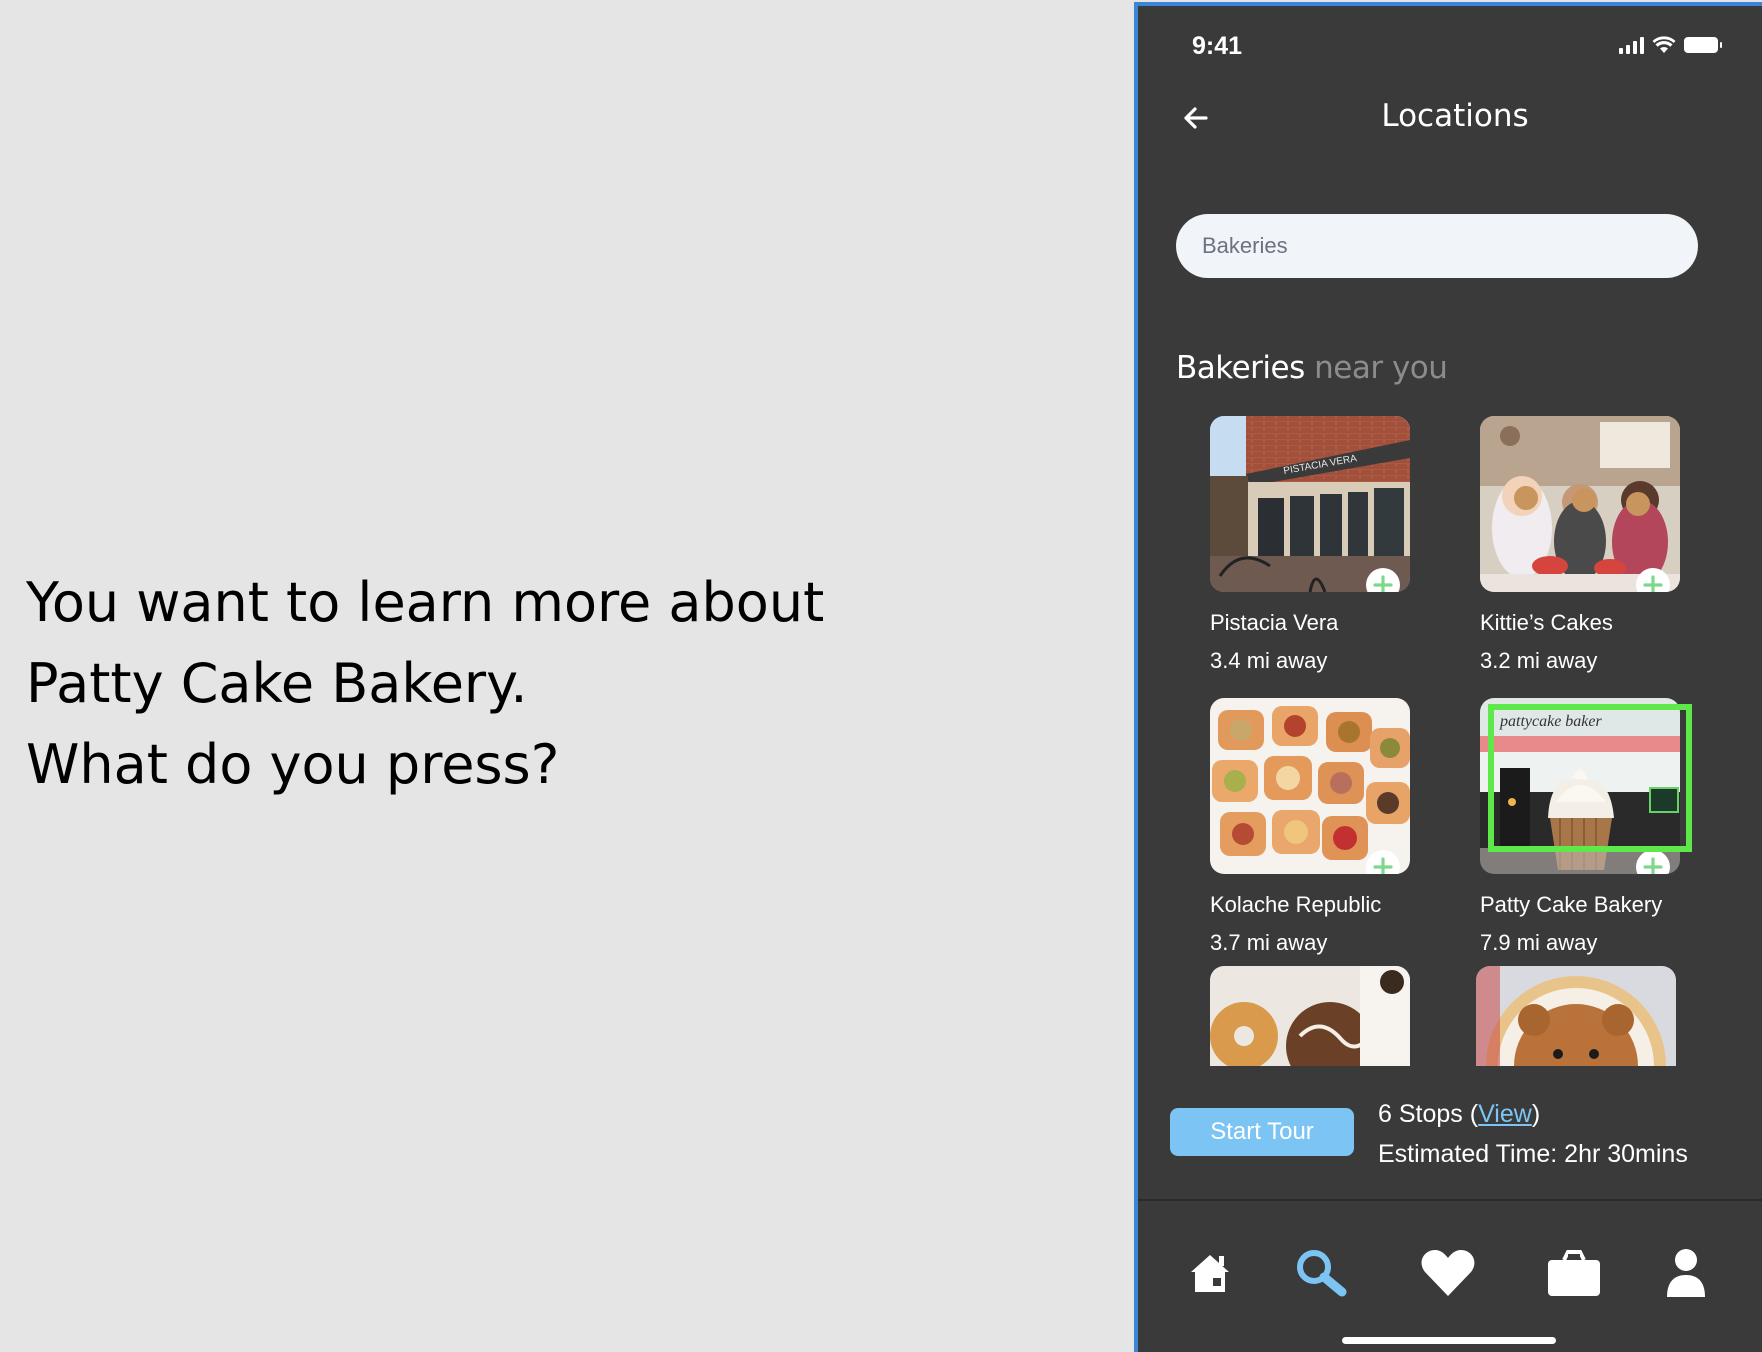  I want to click on tab-home, so click(1210, 1273).